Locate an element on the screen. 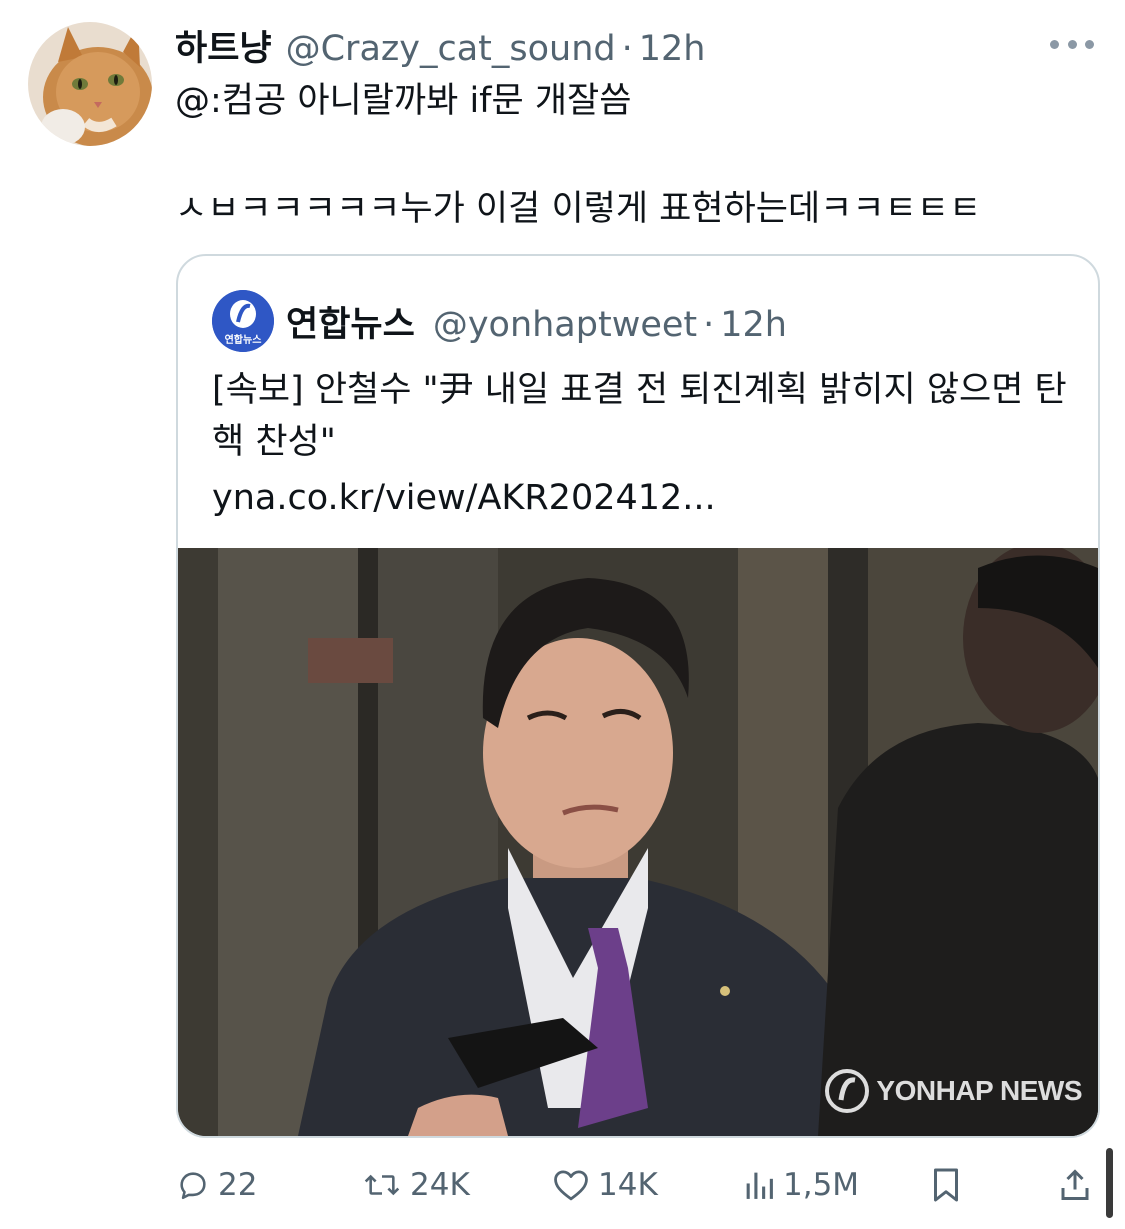 Image resolution: width=1125 pixels, height=1229 pixels. share-button is located at coordinates (1075, 1185).